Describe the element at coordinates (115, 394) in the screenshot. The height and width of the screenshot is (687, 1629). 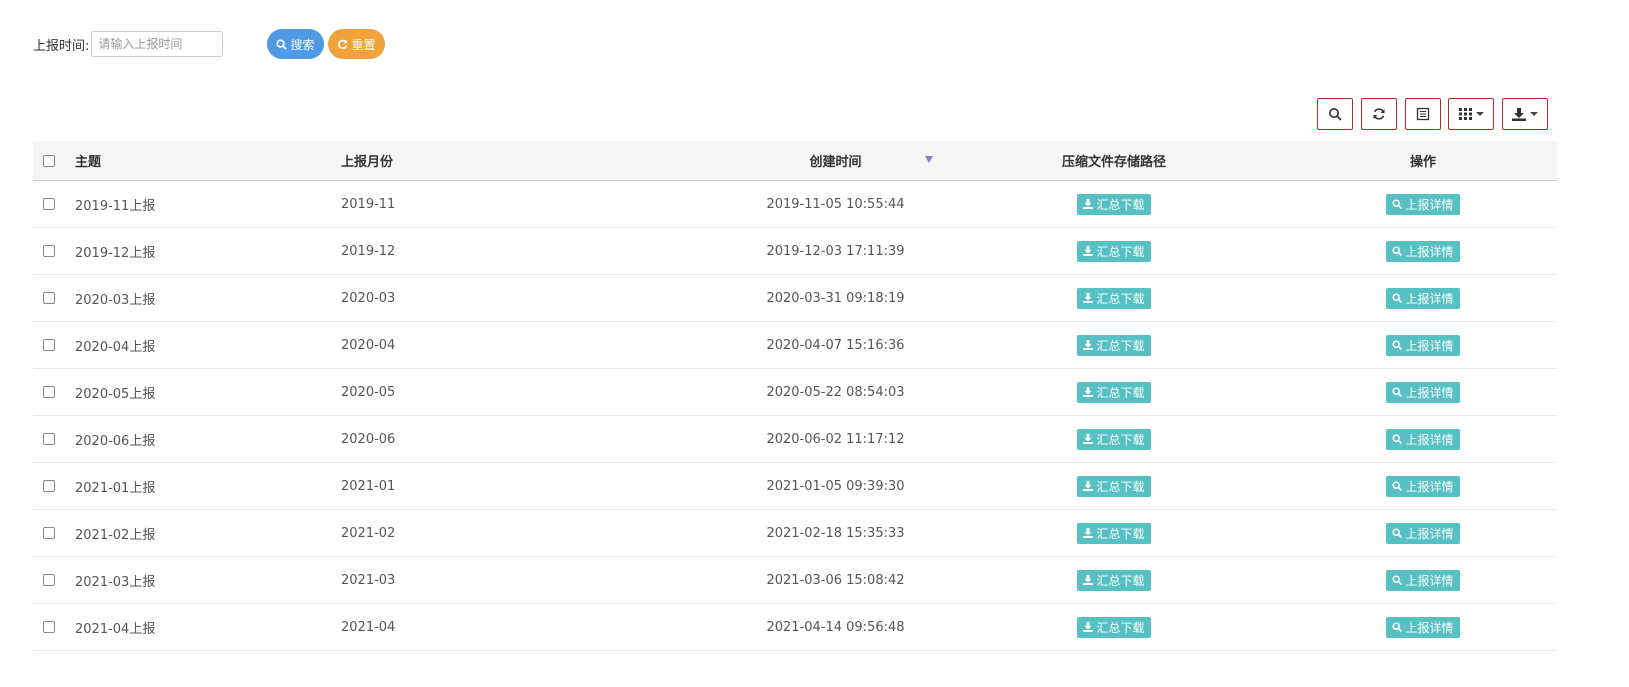
I see `row-topic: 2020-05上报` at that location.